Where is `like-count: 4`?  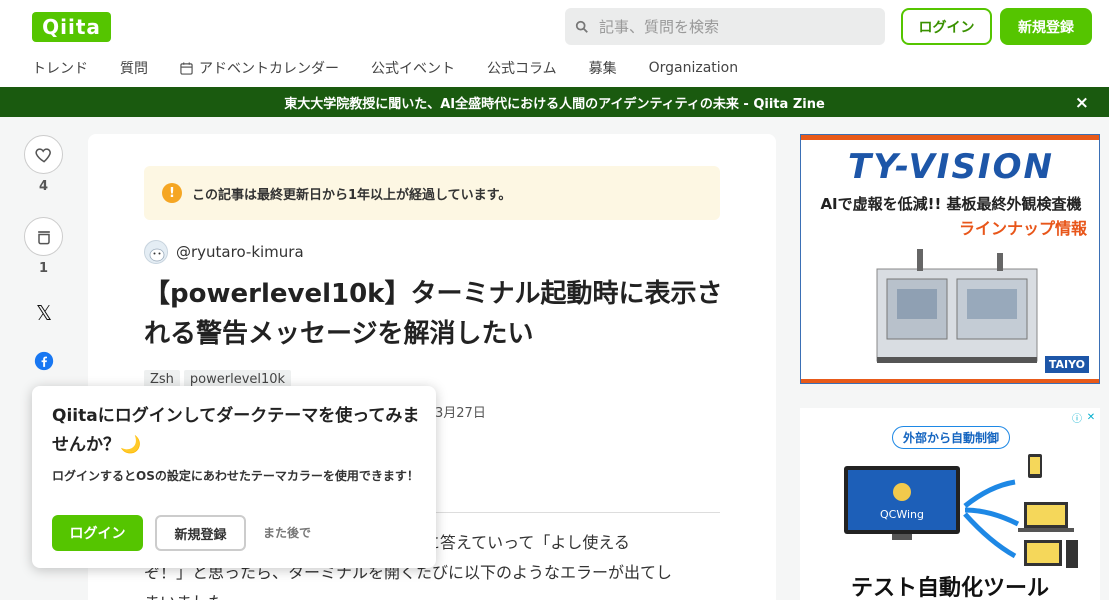 like-count: 4 is located at coordinates (43, 186).